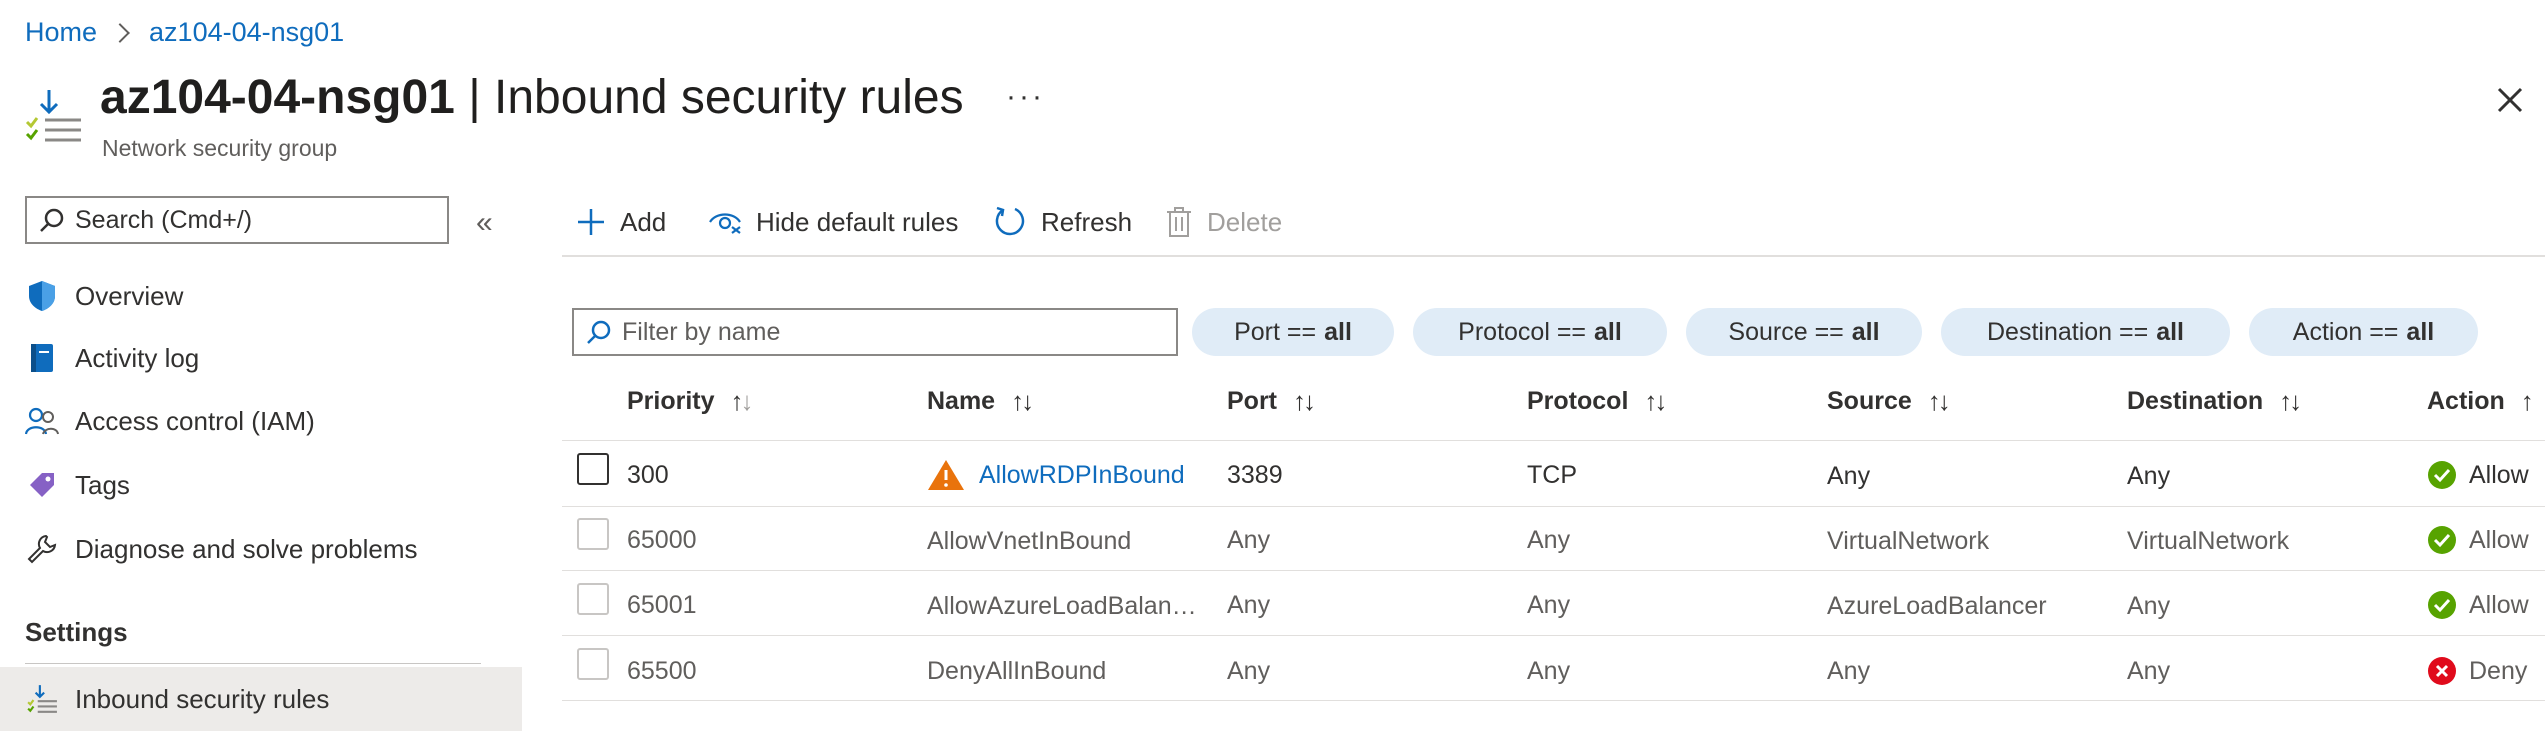 This screenshot has width=2545, height=742. I want to click on page-subtitle: Network security group, so click(220, 148).